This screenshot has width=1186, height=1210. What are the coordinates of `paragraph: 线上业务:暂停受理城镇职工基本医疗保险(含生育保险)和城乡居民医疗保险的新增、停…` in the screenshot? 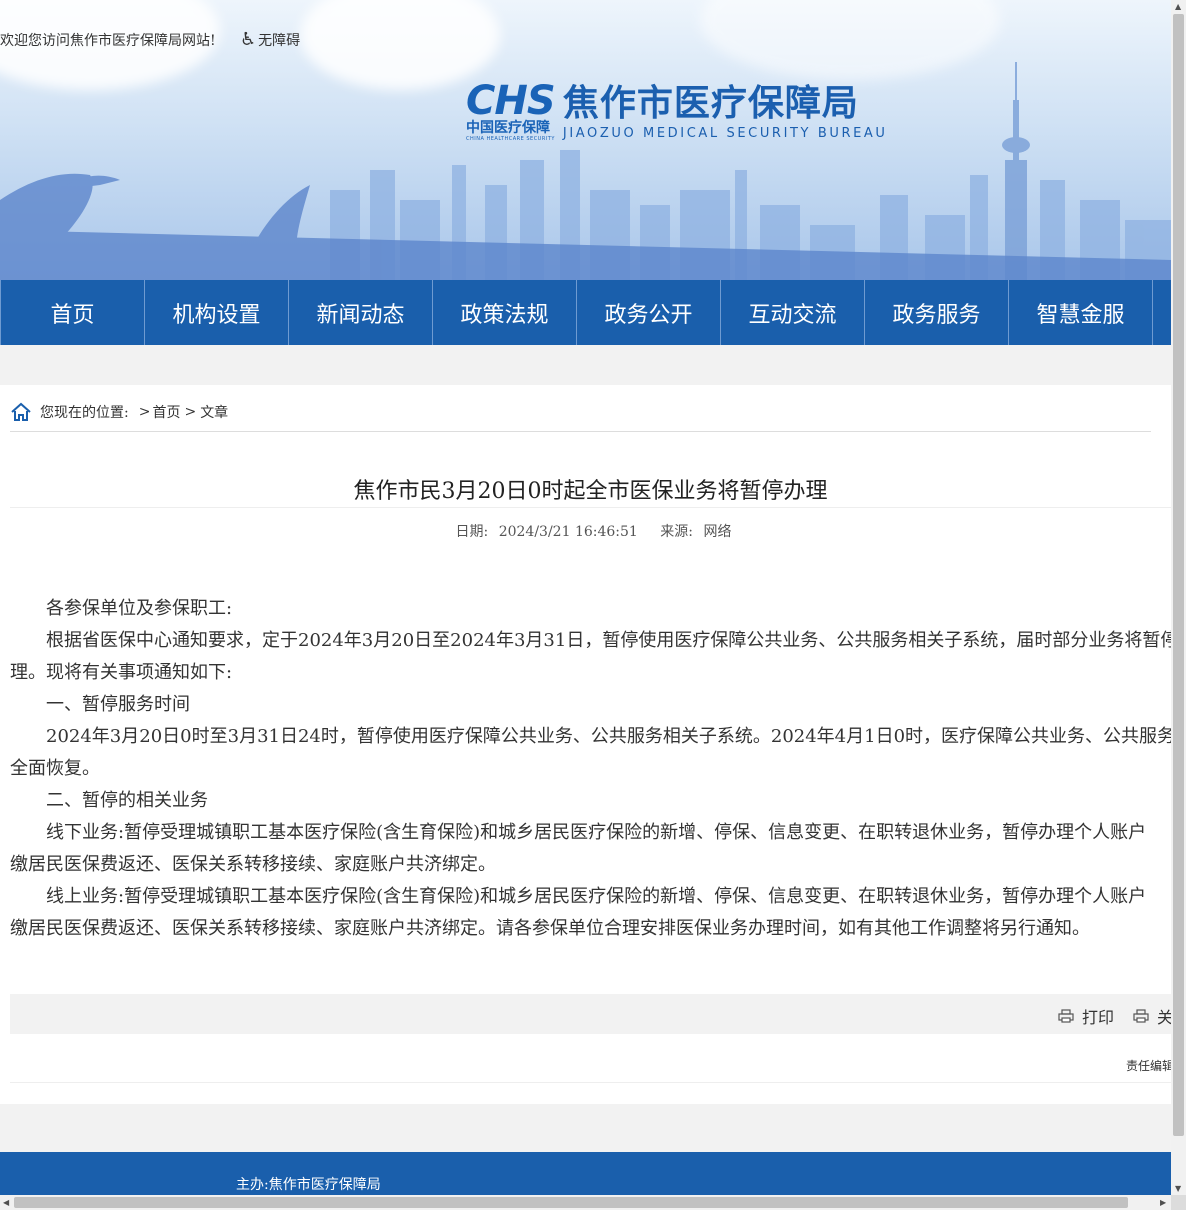 It's located at (596, 896).